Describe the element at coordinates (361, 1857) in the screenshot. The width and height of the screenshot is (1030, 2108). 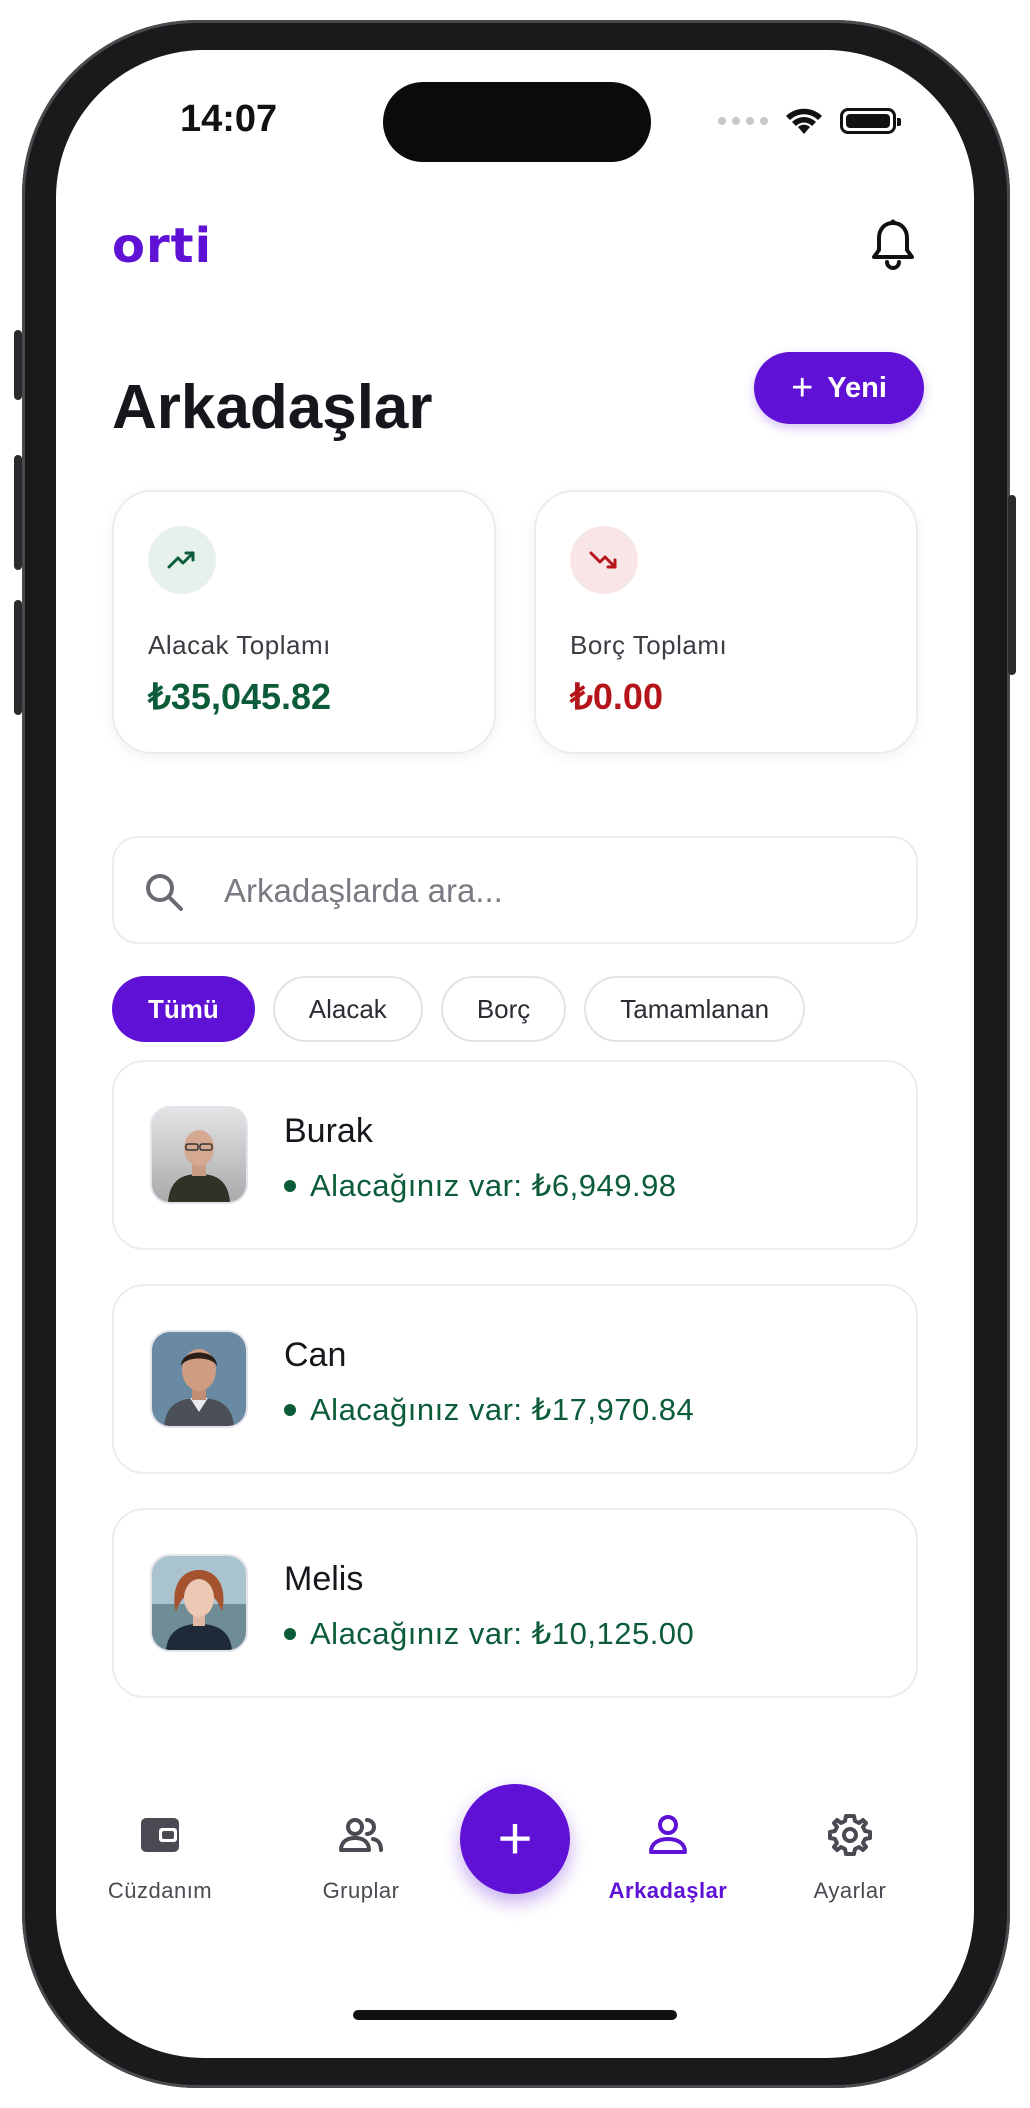
I see `tab-groups: Gruplar` at that location.